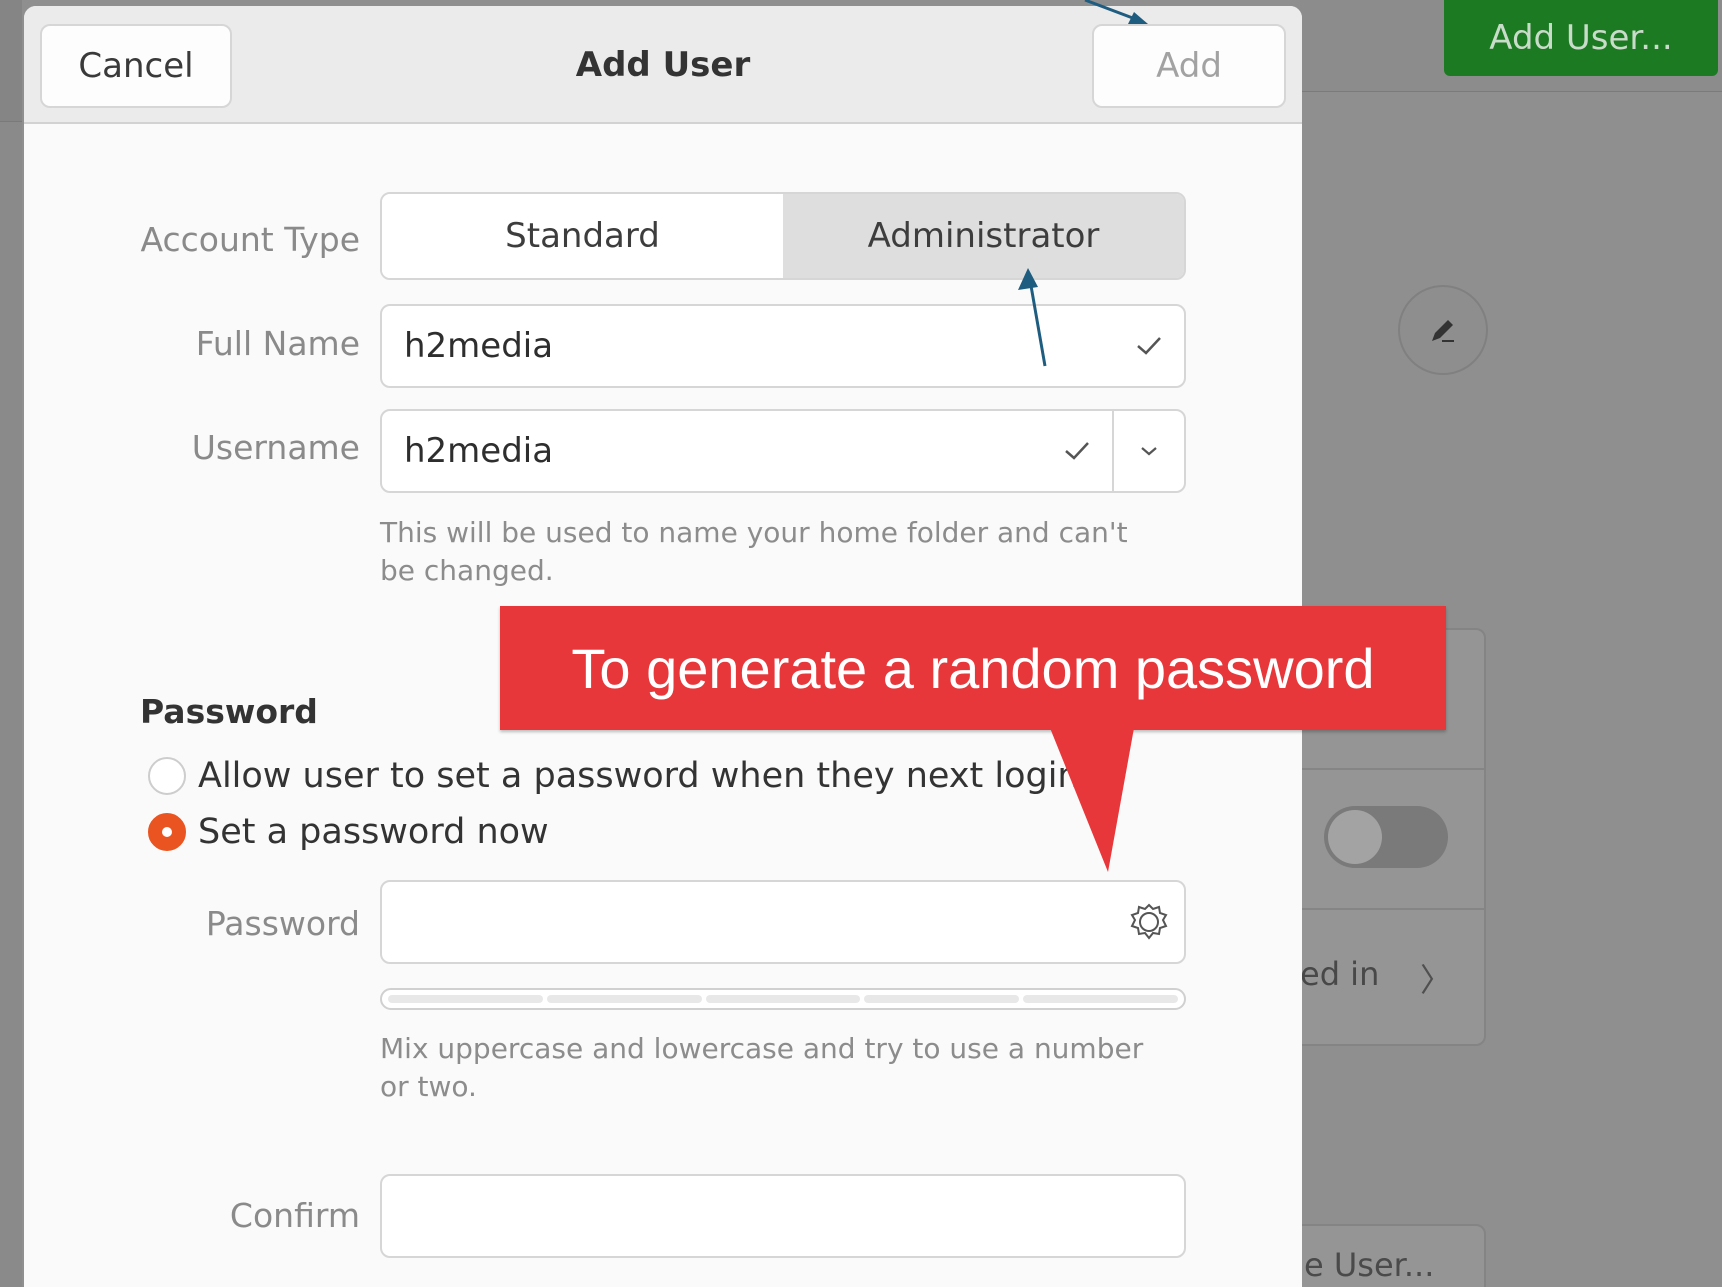  I want to click on set-password-now-option: Set a password now, so click(348, 832).